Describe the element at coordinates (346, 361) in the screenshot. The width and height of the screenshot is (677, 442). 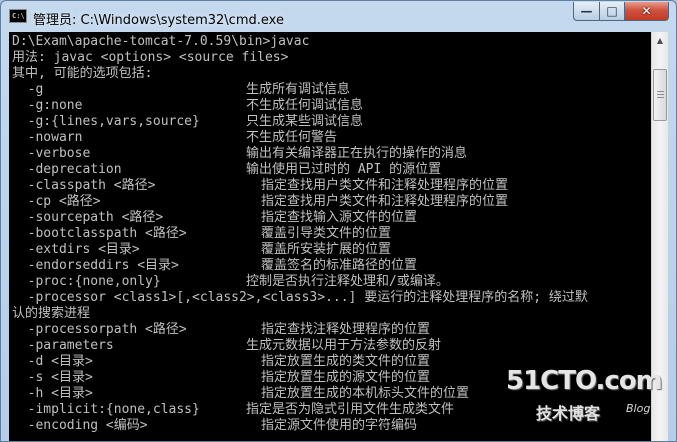
I see `option-description: 指定放置生成的类文件的位置` at that location.